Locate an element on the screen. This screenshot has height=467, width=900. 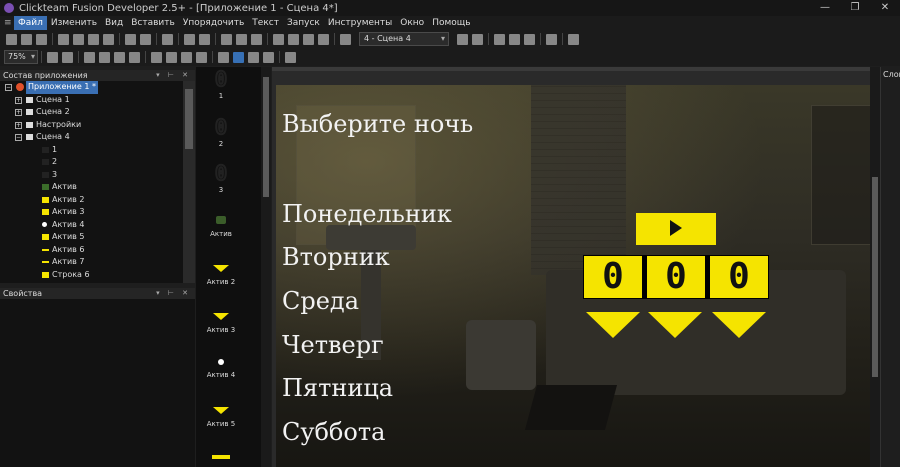
object-bar-item: Актив 5 is located at coordinates (221, 413).